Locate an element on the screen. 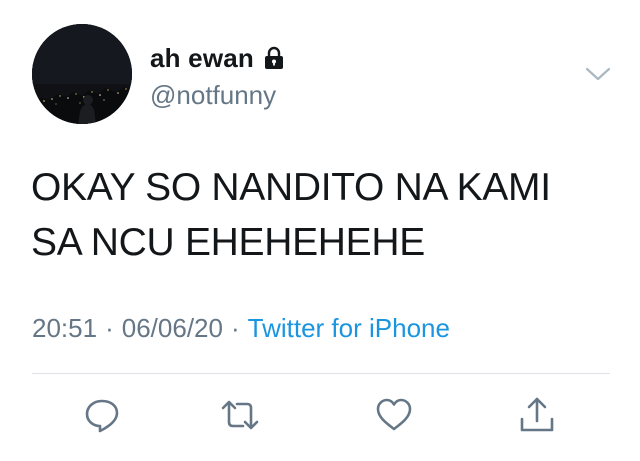 Image resolution: width=640 pixels, height=461 pixels. retweet-icon is located at coordinates (240, 417).